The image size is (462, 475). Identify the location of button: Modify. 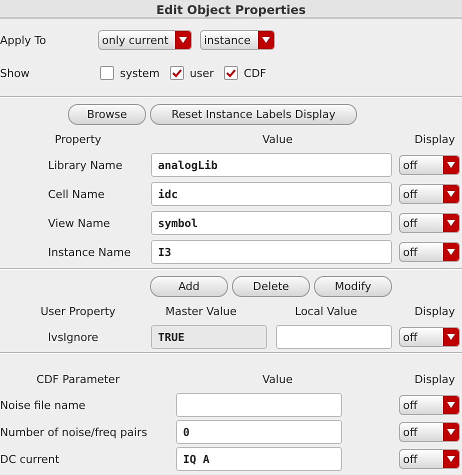
(353, 286).